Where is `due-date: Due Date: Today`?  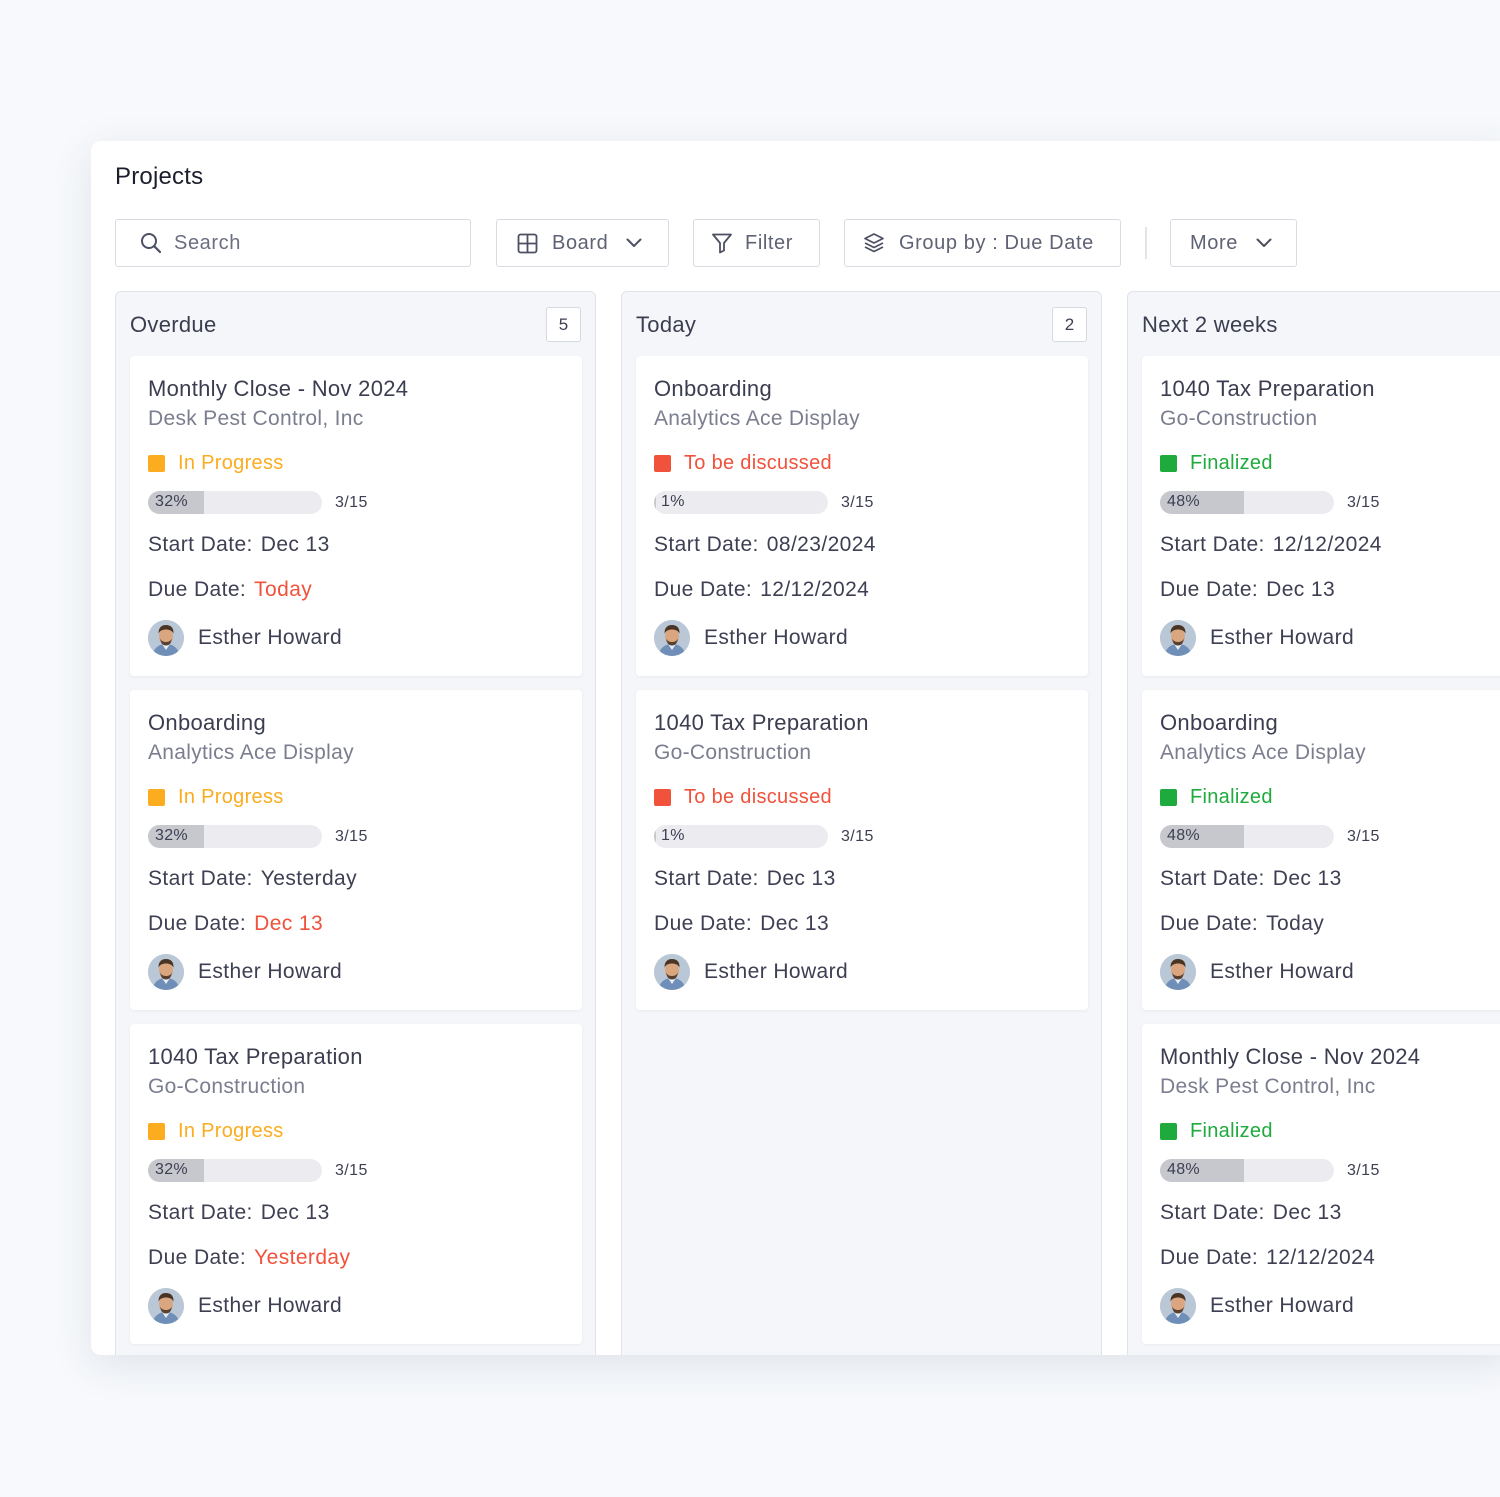
due-date: Due Date: Today is located at coordinates (230, 590).